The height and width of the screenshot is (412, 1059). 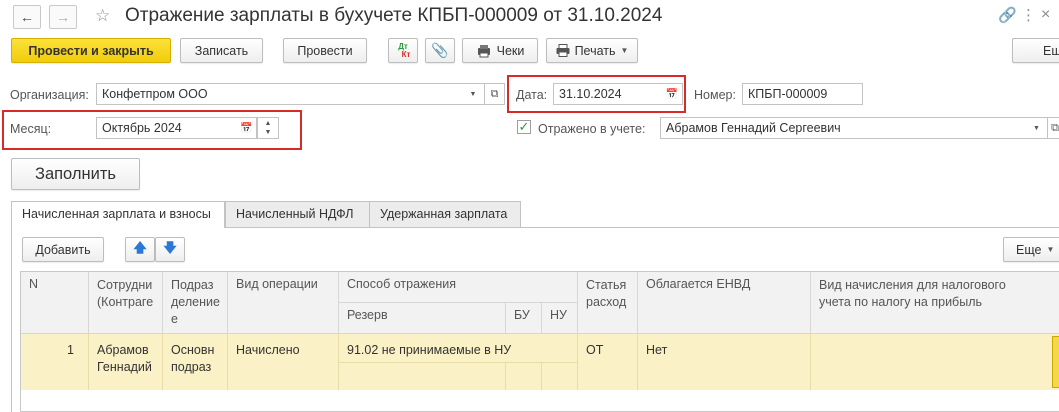 What do you see at coordinates (167, 128) in the screenshot?
I see `month-field: Октябрь 2024` at bounding box center [167, 128].